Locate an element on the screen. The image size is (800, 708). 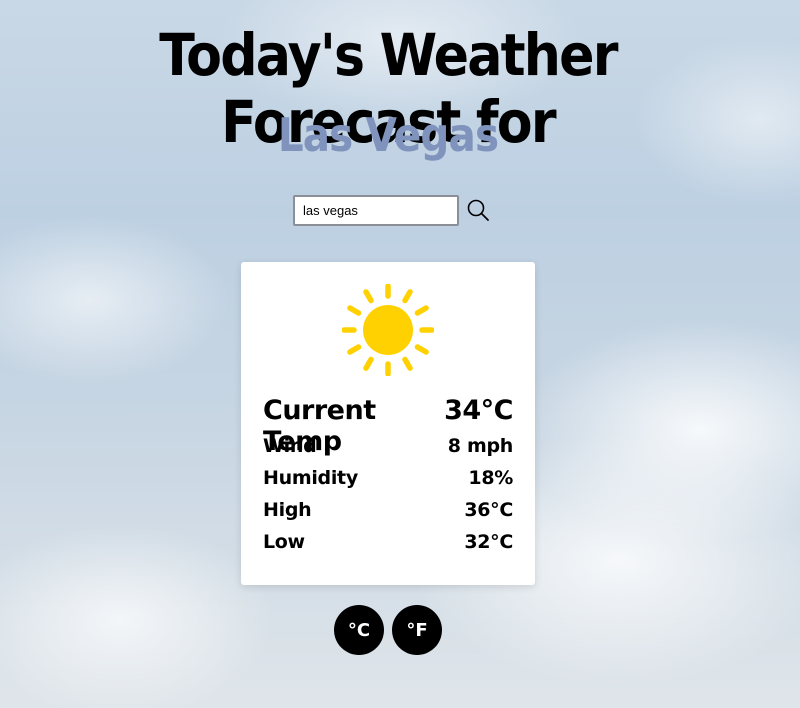
high-row: High 36°C is located at coordinates (388, 515).